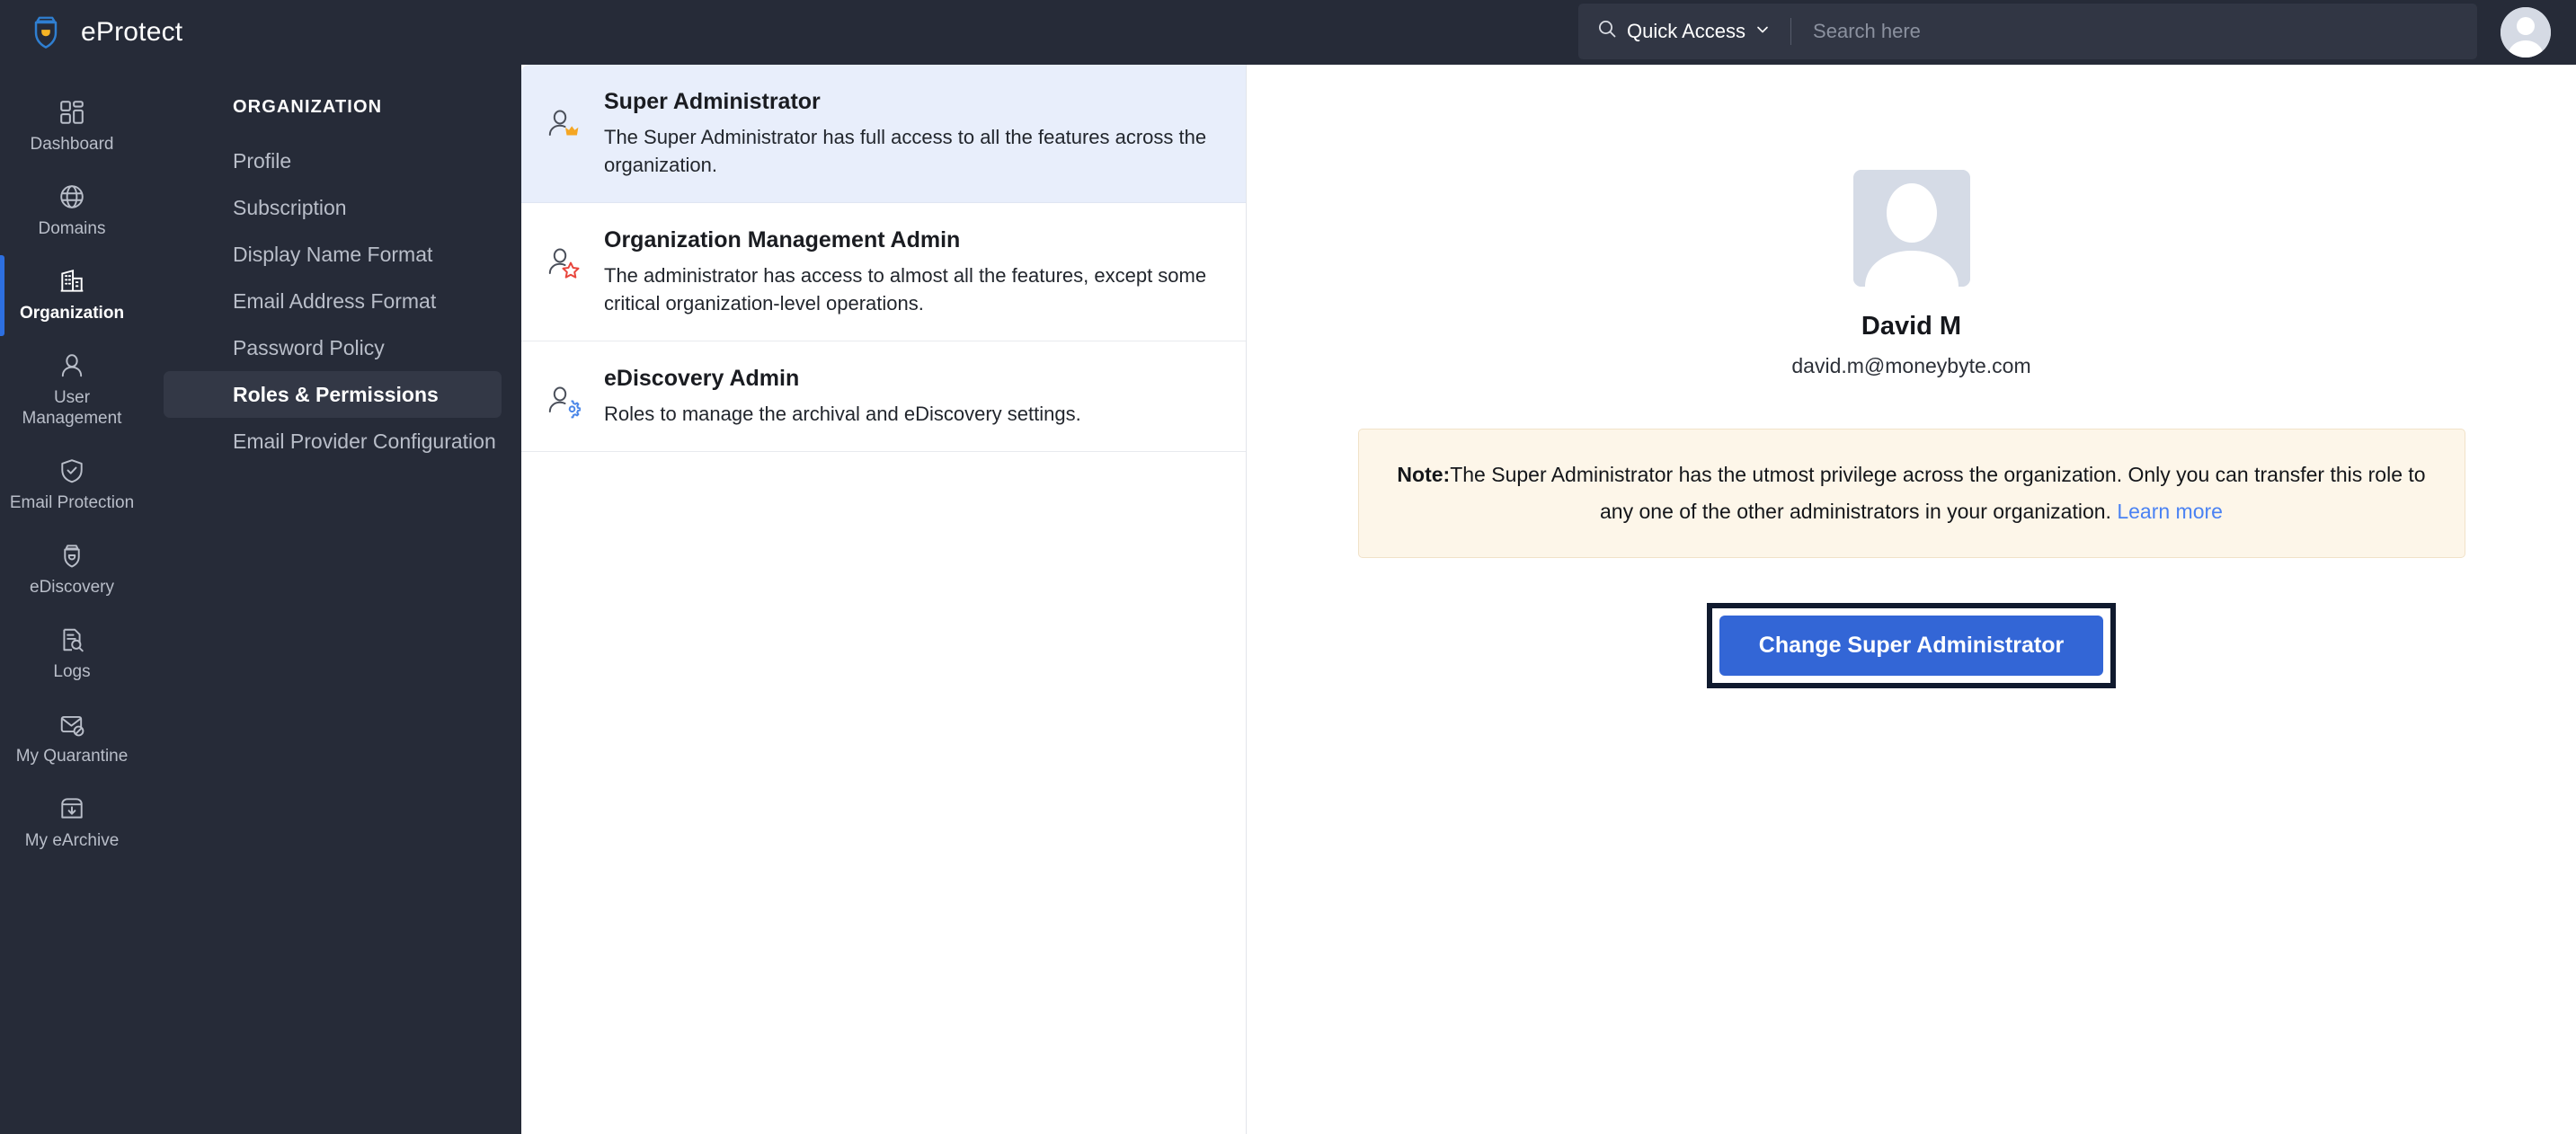  I want to click on focus-ring: Change Super Administrator, so click(1911, 645).